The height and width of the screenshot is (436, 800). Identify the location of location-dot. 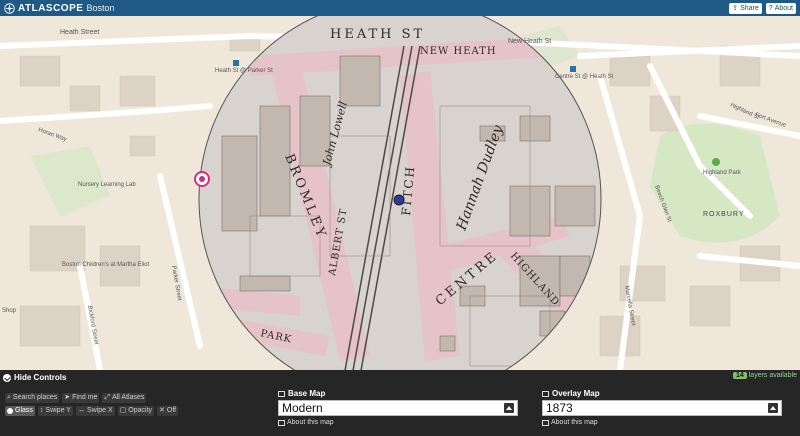
(399, 200).